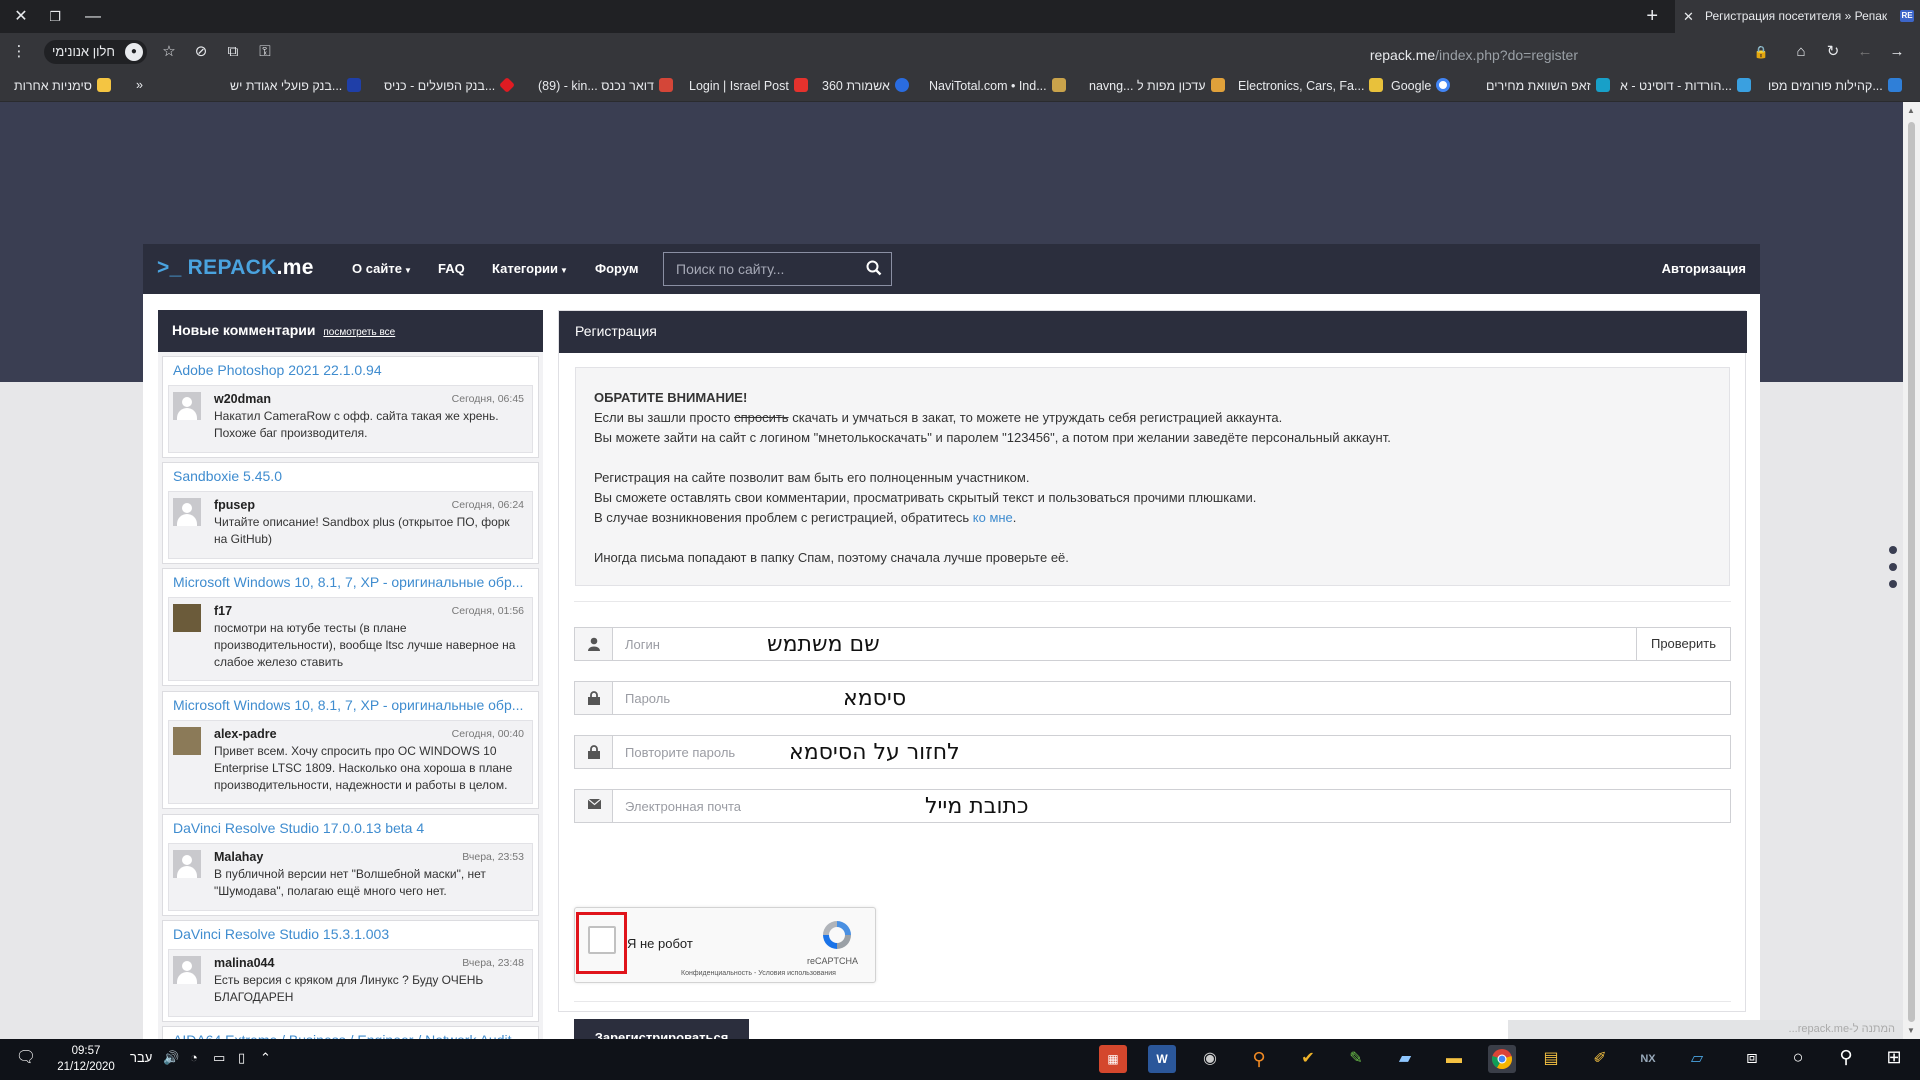 This screenshot has height=1080, width=1920. What do you see at coordinates (86, 1059) in the screenshot?
I see `system-clock: 09:57 21/12/2020` at bounding box center [86, 1059].